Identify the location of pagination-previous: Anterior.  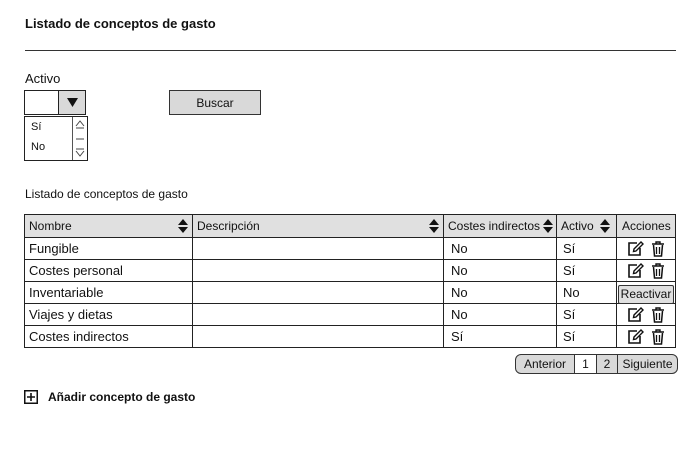
(545, 364).